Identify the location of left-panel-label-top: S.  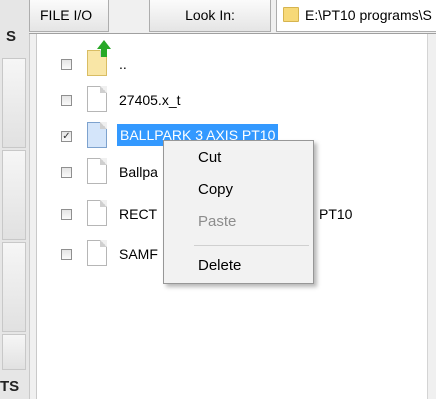
(11, 36).